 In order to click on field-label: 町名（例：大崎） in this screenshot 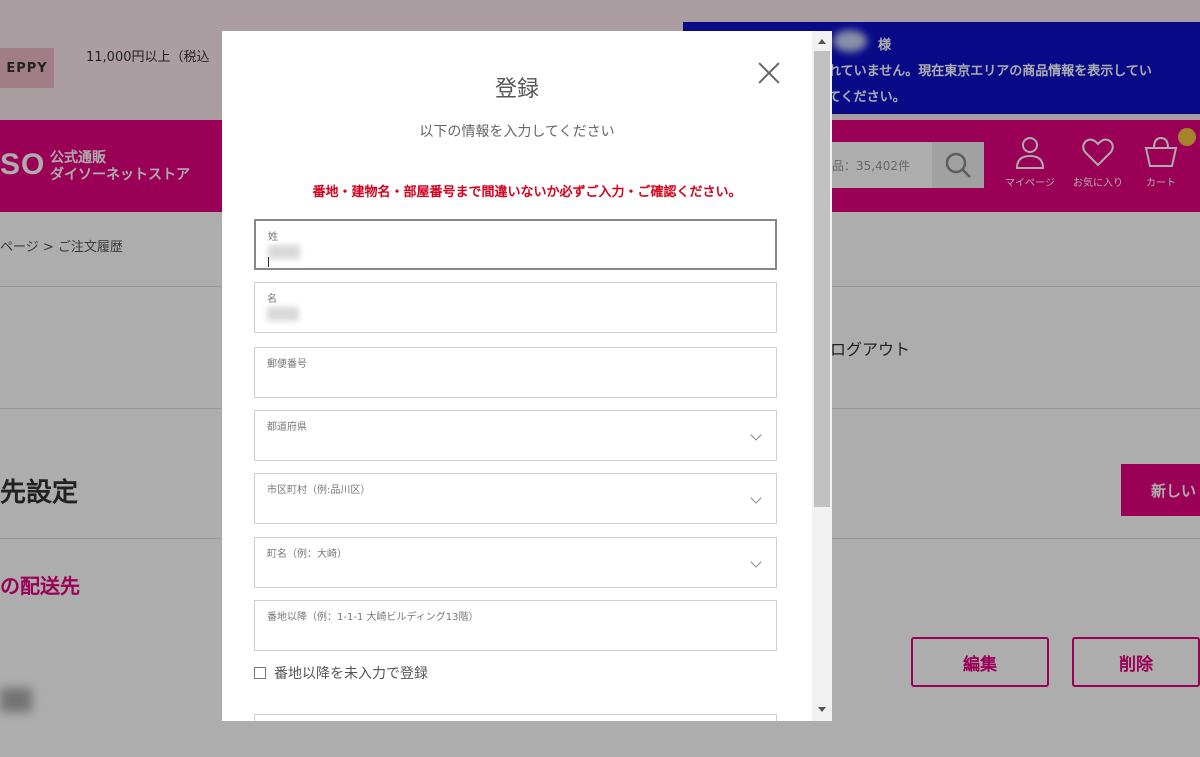, I will do `click(307, 554)`.